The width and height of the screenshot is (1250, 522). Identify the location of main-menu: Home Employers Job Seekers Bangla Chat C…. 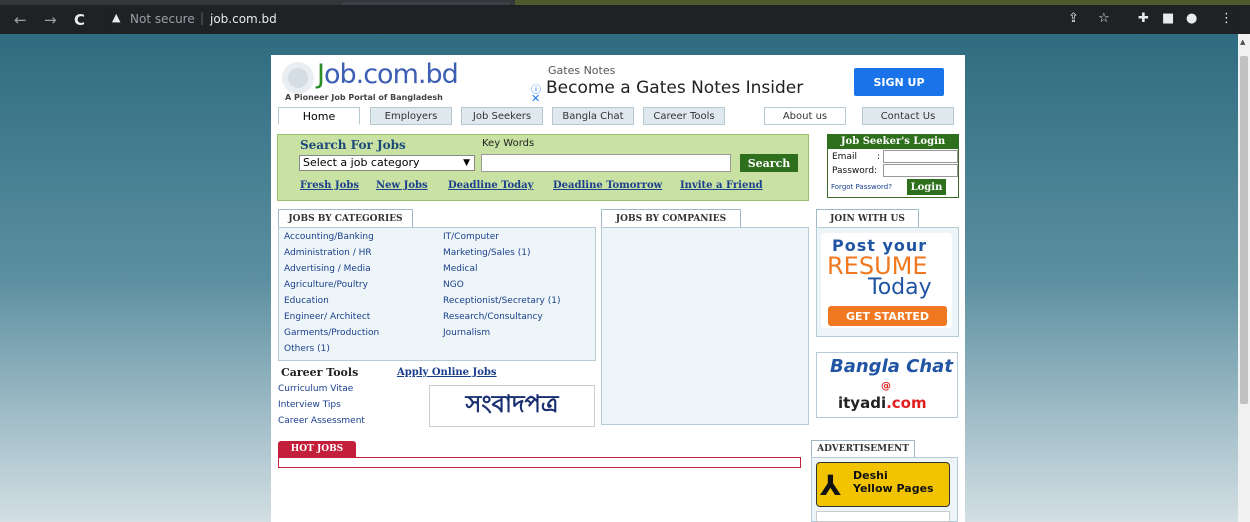
(618, 116).